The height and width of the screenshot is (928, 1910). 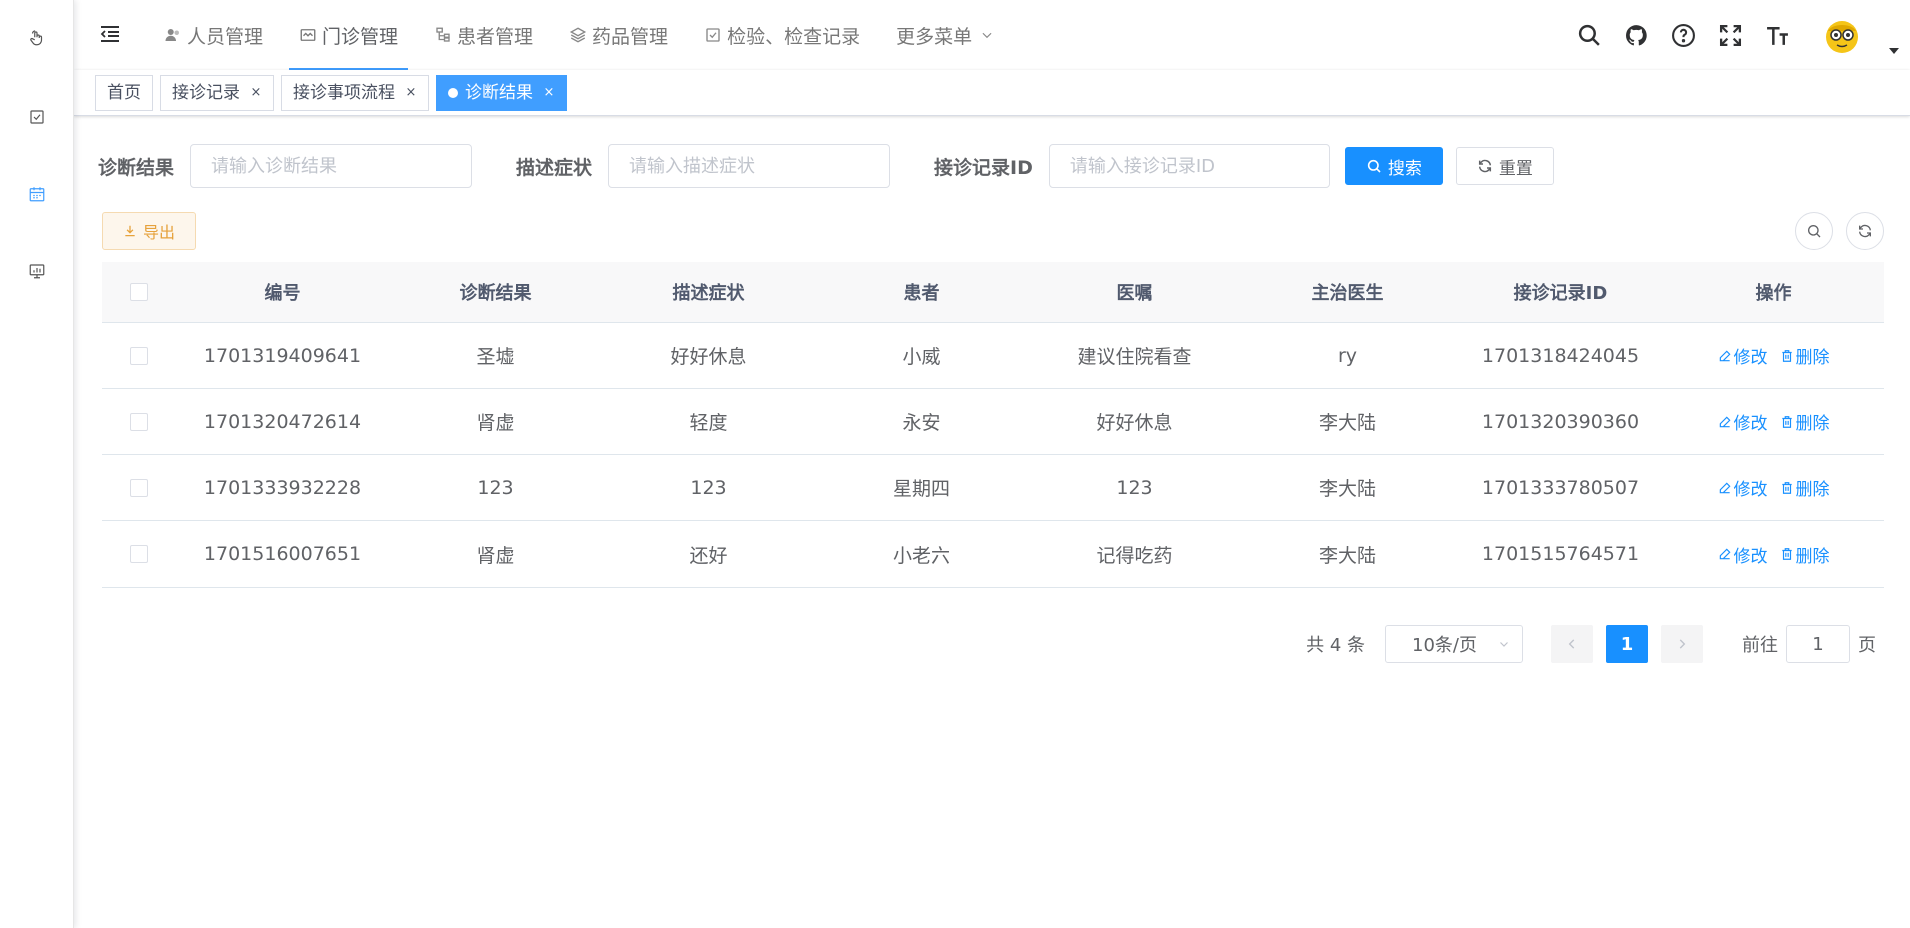 What do you see at coordinates (282, 554) in the screenshot?
I see `table-cell: 1701516007651` at bounding box center [282, 554].